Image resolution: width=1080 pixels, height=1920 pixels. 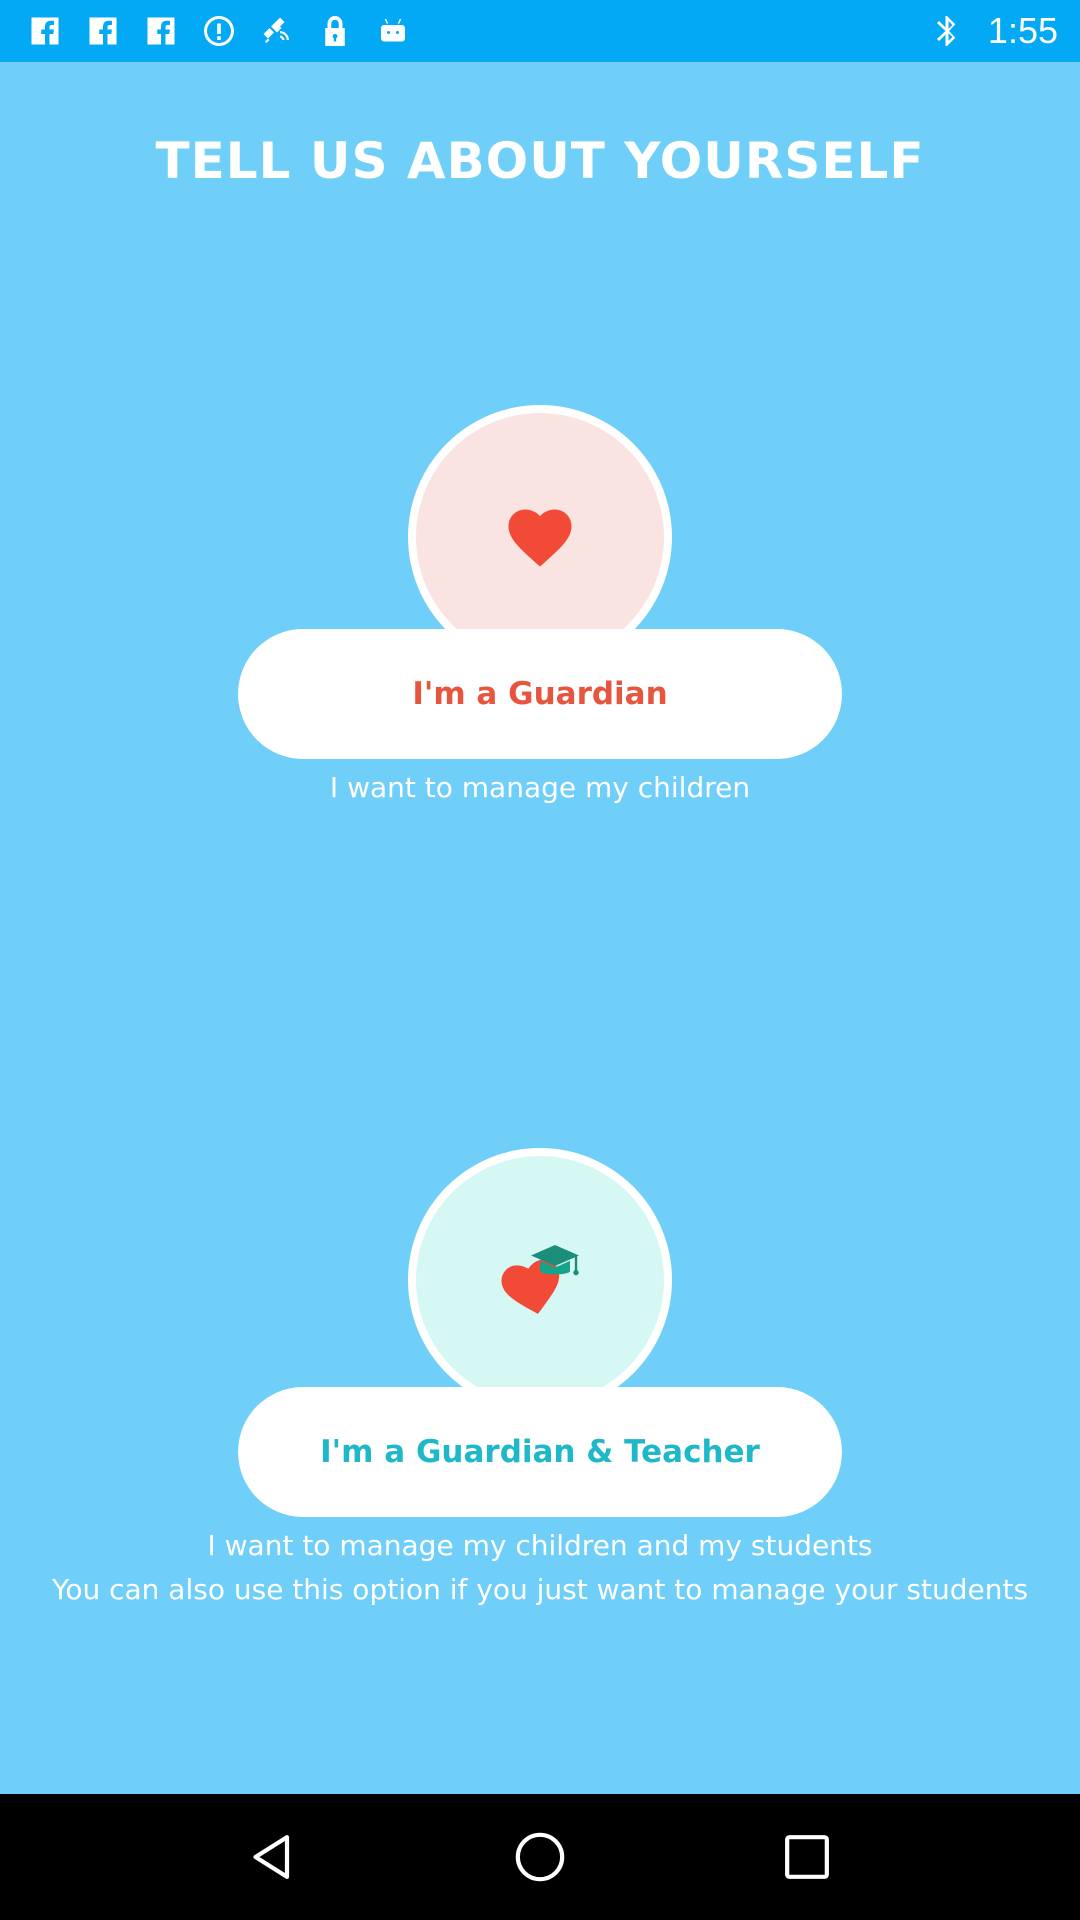 I want to click on recents-icon, so click(x=807, y=1857).